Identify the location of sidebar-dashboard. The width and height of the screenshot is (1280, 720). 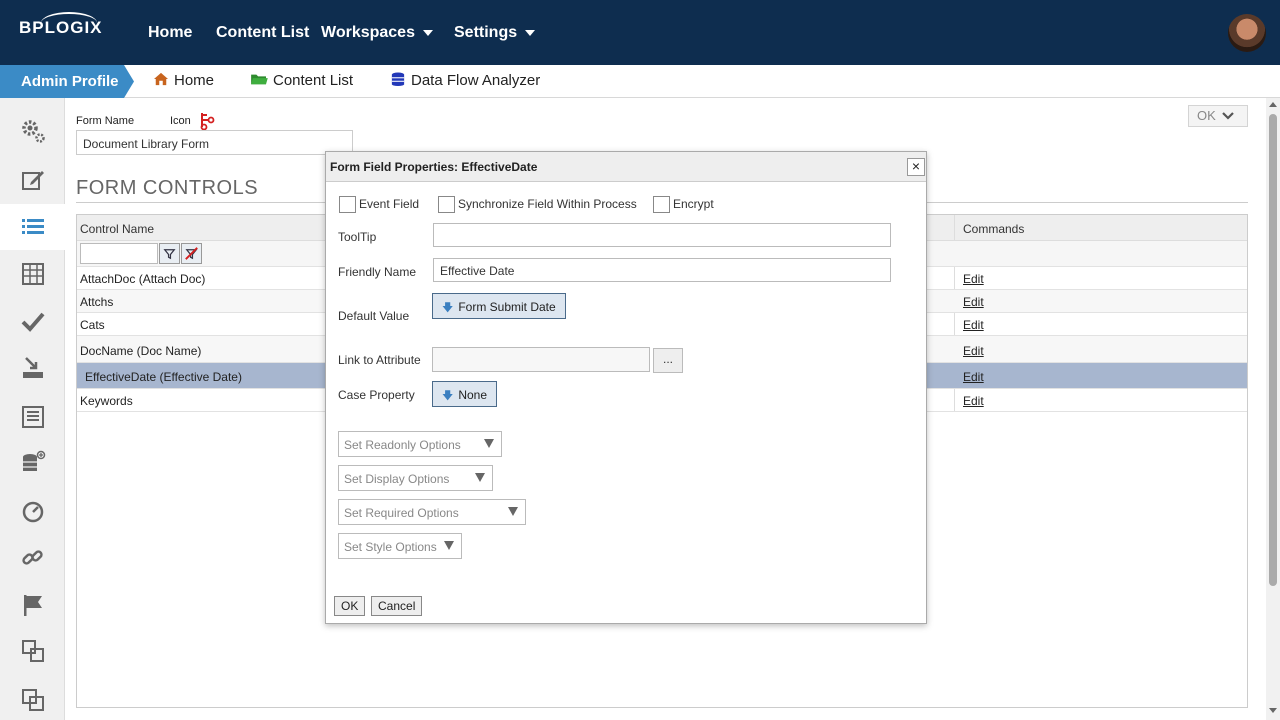
(32, 511).